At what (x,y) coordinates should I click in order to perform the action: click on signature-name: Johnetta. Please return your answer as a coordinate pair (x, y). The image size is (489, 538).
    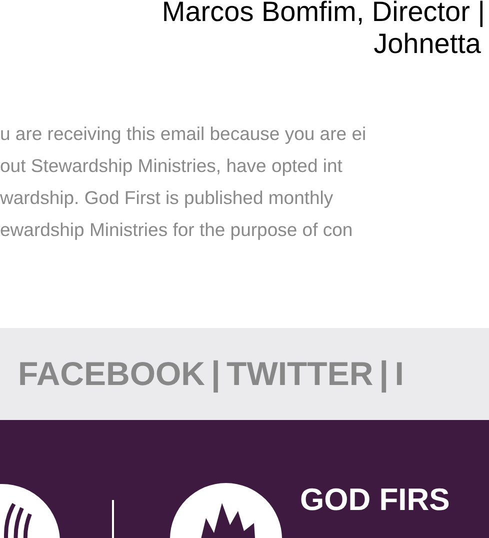
    Looking at the image, I should click on (428, 44).